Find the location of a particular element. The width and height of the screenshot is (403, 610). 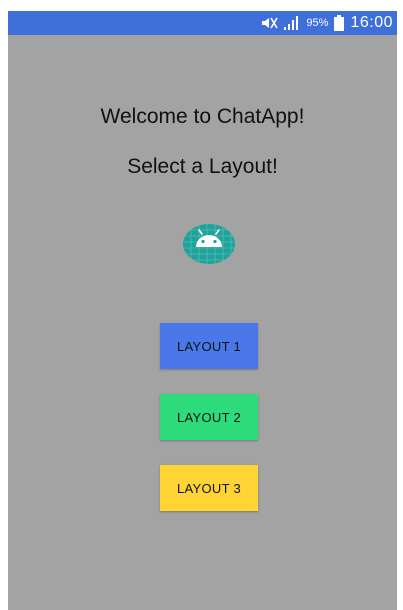

status-time: 16:00 is located at coordinates (371, 22).